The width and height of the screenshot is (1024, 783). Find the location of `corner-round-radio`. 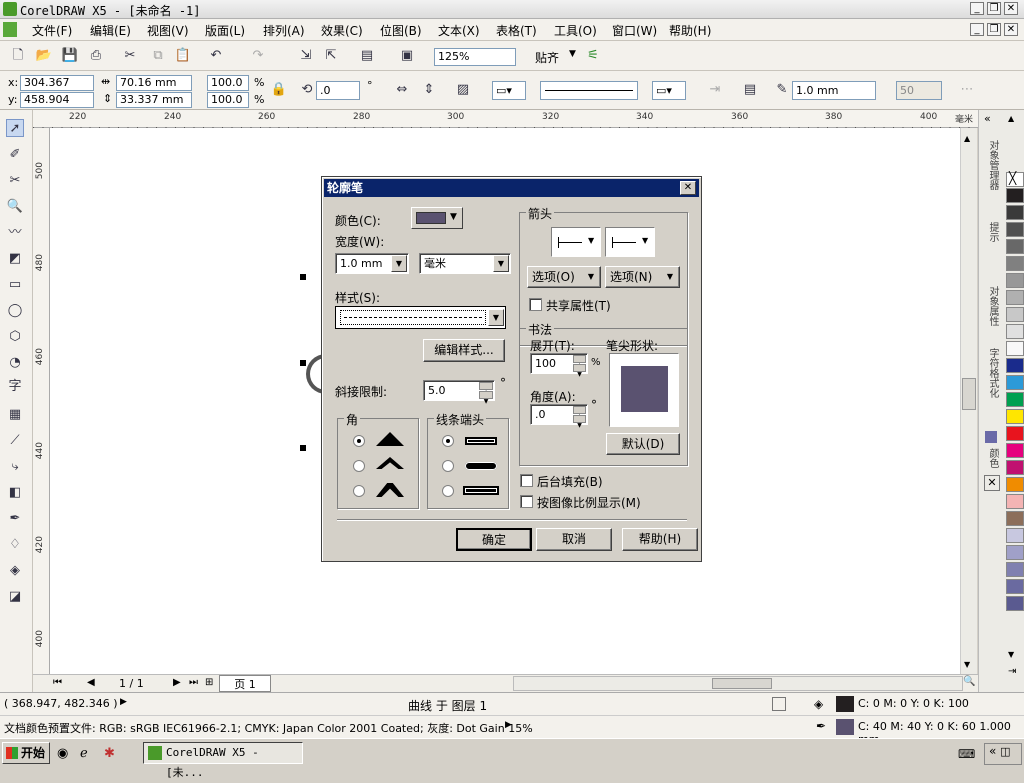

corner-round-radio is located at coordinates (359, 466).